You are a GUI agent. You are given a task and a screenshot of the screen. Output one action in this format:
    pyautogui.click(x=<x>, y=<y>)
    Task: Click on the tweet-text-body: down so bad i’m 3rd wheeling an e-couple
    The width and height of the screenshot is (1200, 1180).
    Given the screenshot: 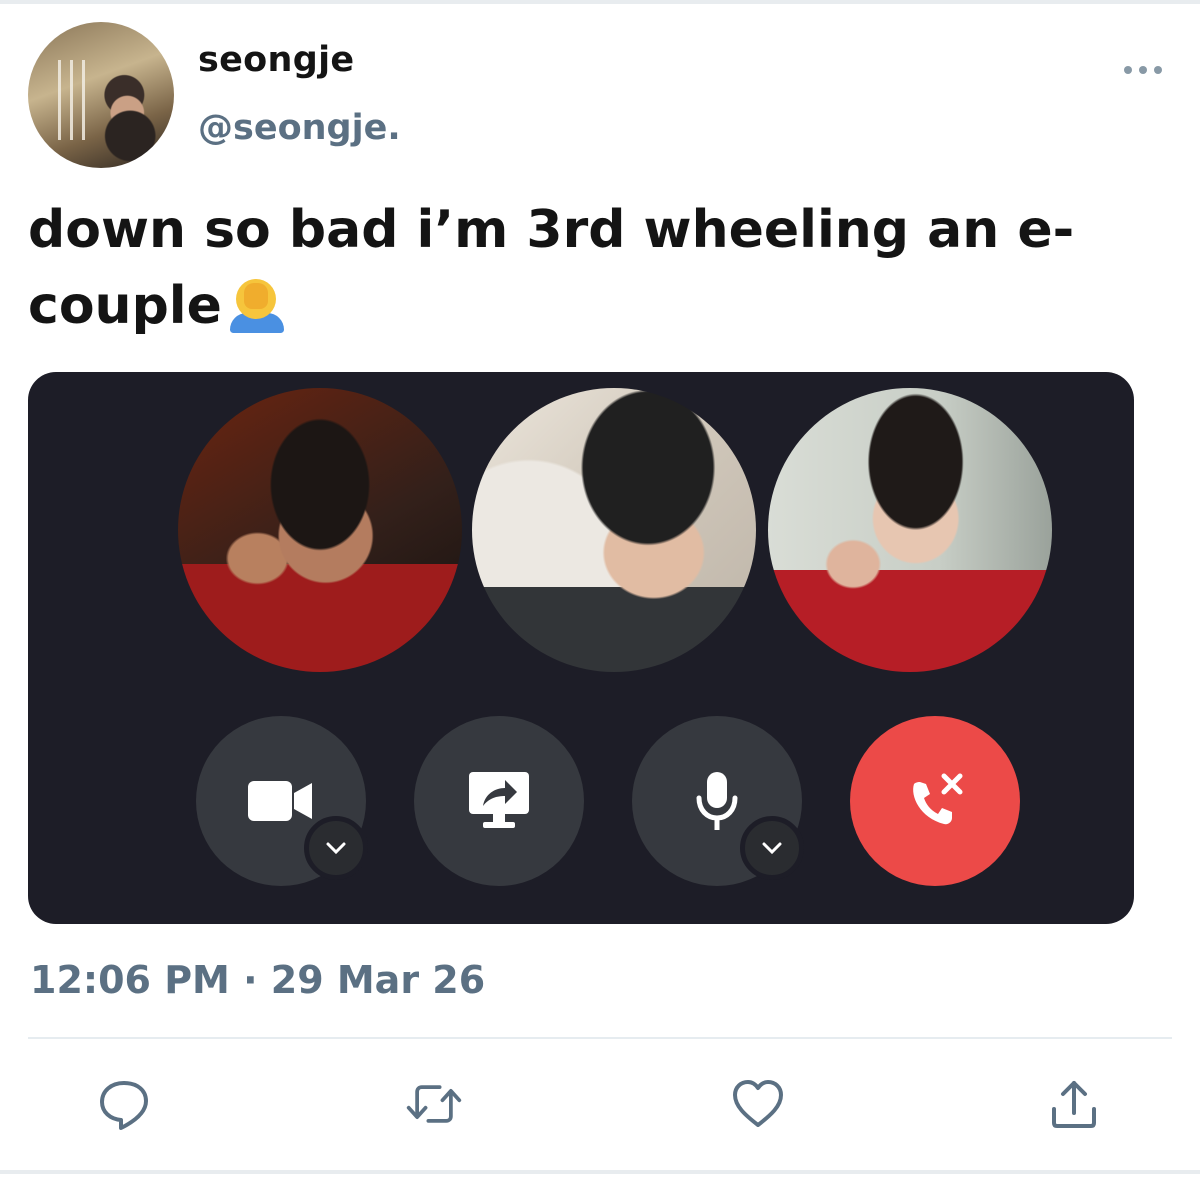 What is the action you would take?
    pyautogui.click(x=551, y=268)
    